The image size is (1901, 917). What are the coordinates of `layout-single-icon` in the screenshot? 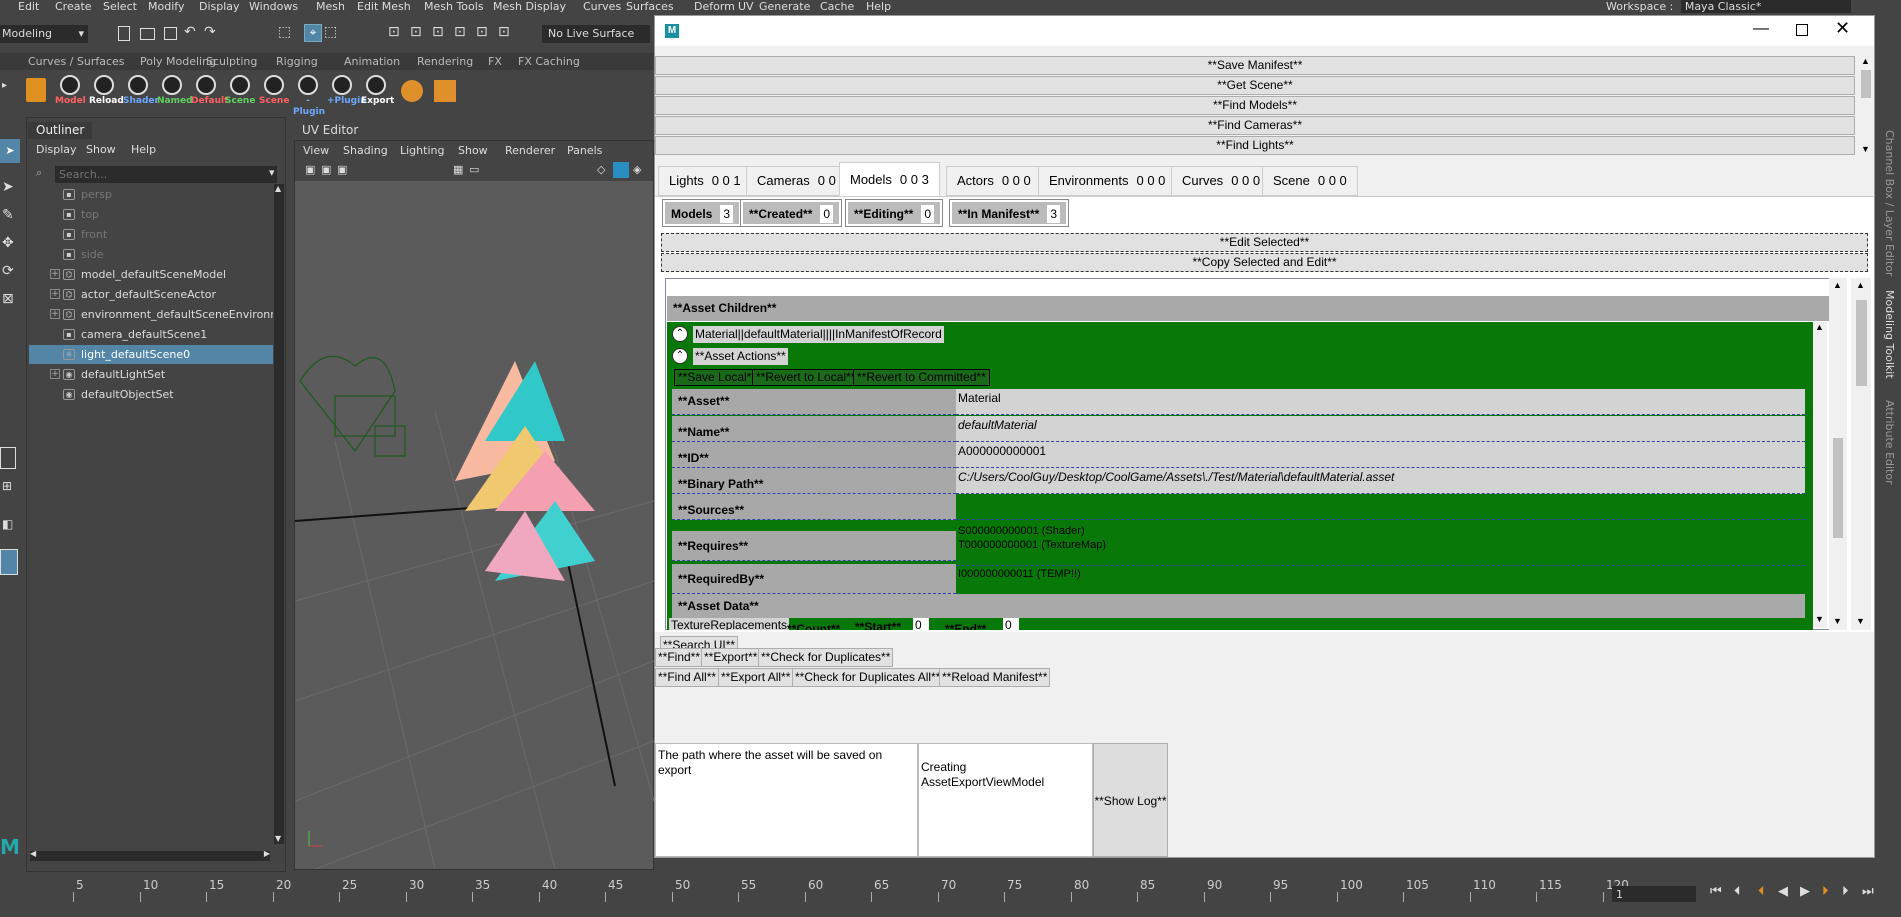 It's located at (8, 458).